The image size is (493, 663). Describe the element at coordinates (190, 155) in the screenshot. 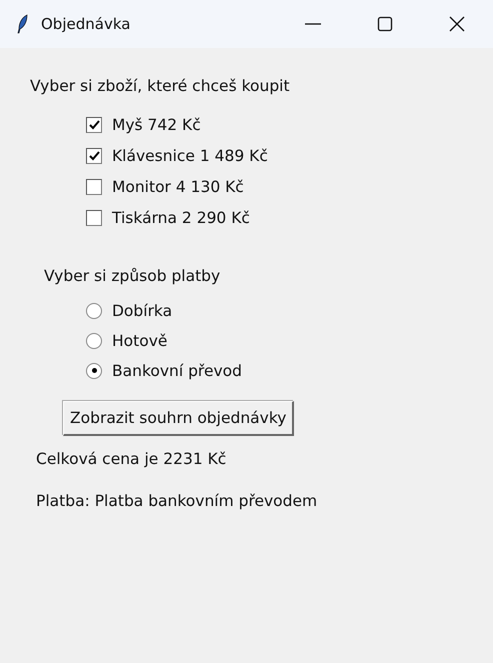

I see `checkbox-label: Klávesnice 1 489 Kč` at that location.